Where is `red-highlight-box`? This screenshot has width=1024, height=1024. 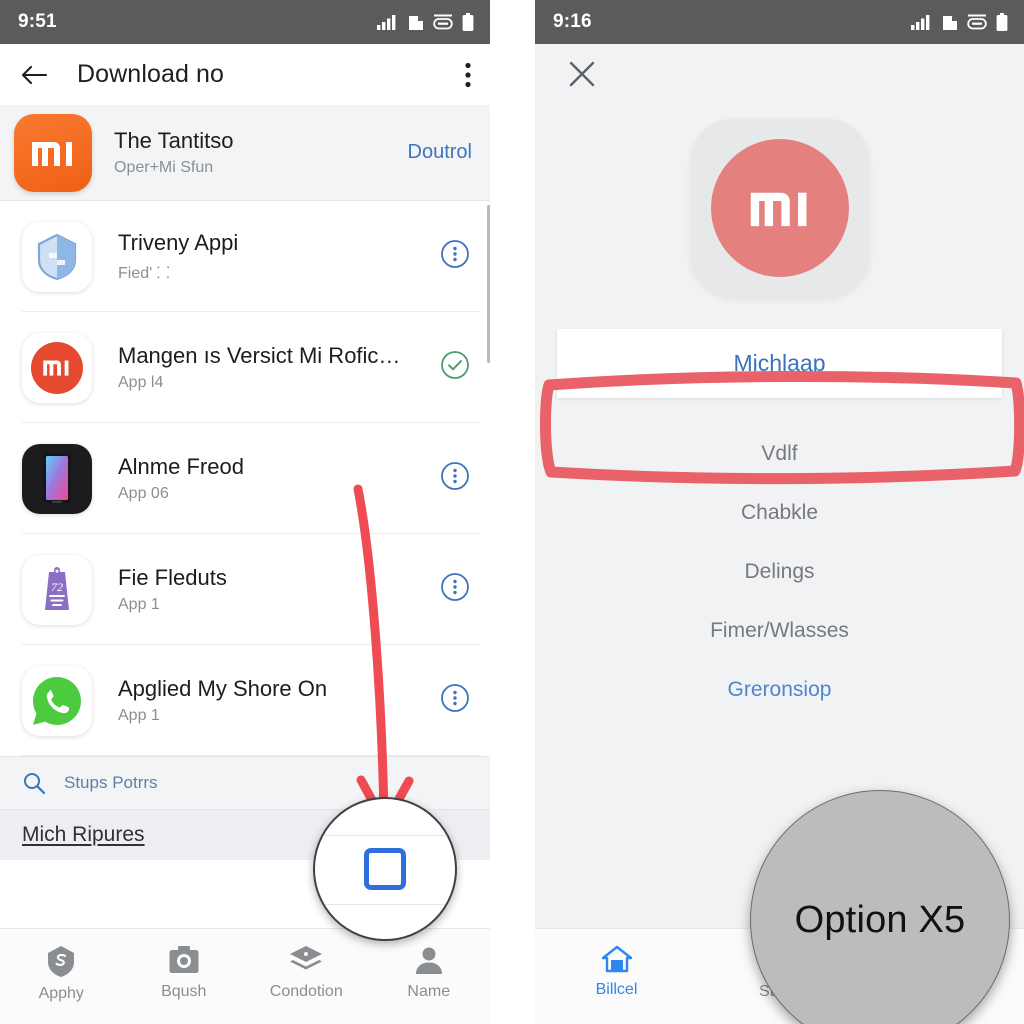 red-highlight-box is located at coordinates (782, 427).